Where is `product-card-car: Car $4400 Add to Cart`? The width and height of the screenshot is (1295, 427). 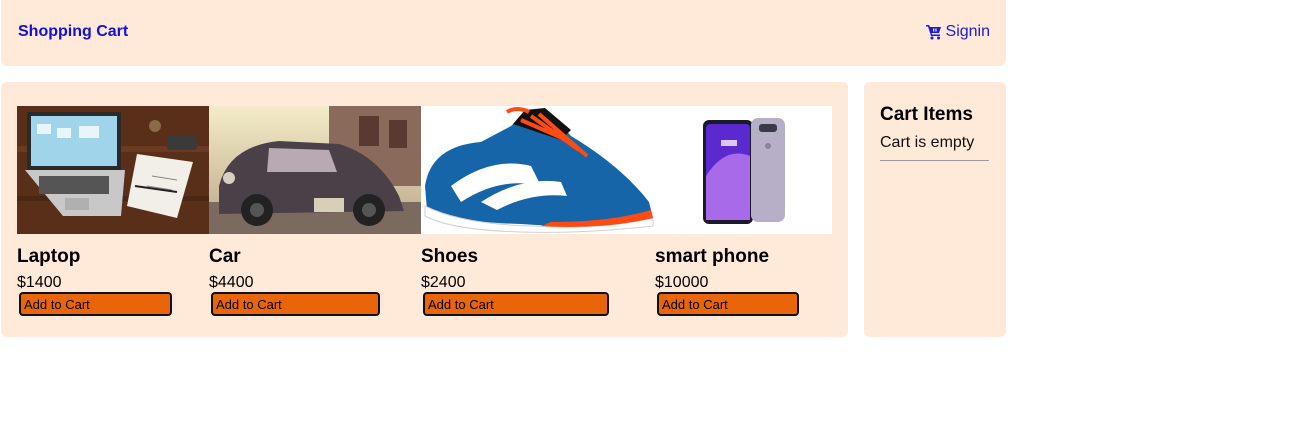
product-card-car: Car $4400 Add to Cart is located at coordinates (315, 211).